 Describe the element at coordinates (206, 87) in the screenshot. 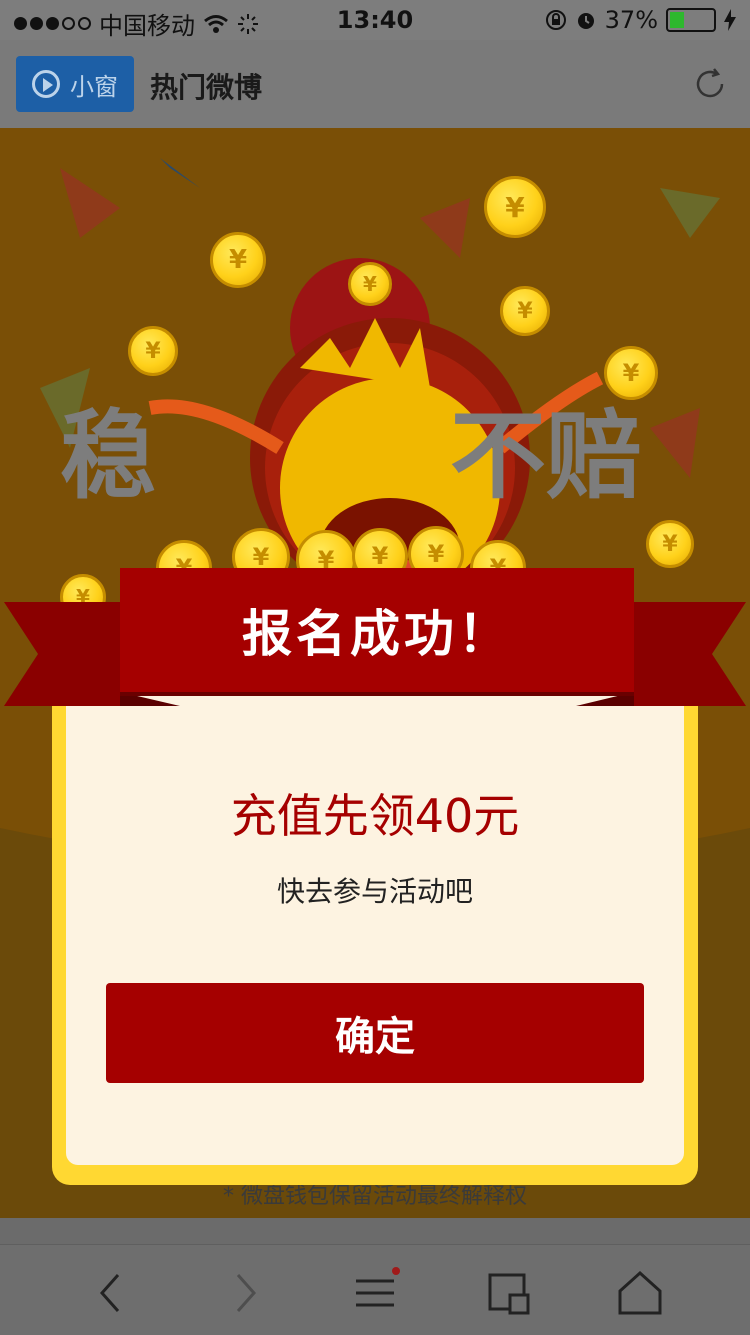

I see `page-title: 热门微博` at that location.